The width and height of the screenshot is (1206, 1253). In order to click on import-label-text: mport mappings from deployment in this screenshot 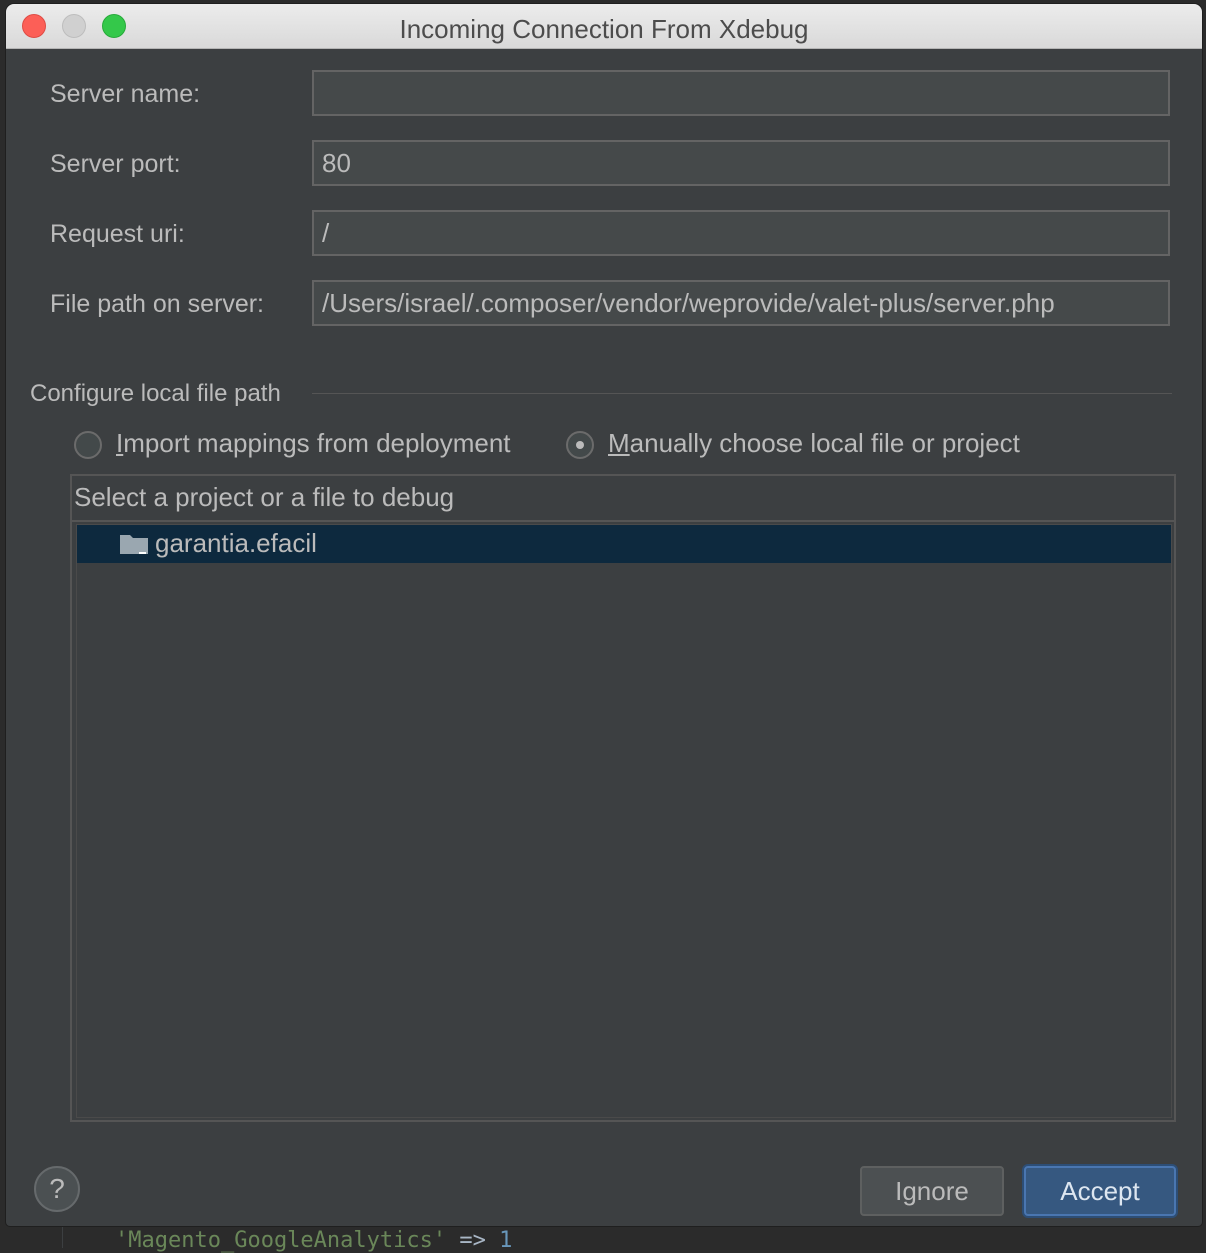, I will do `click(317, 443)`.